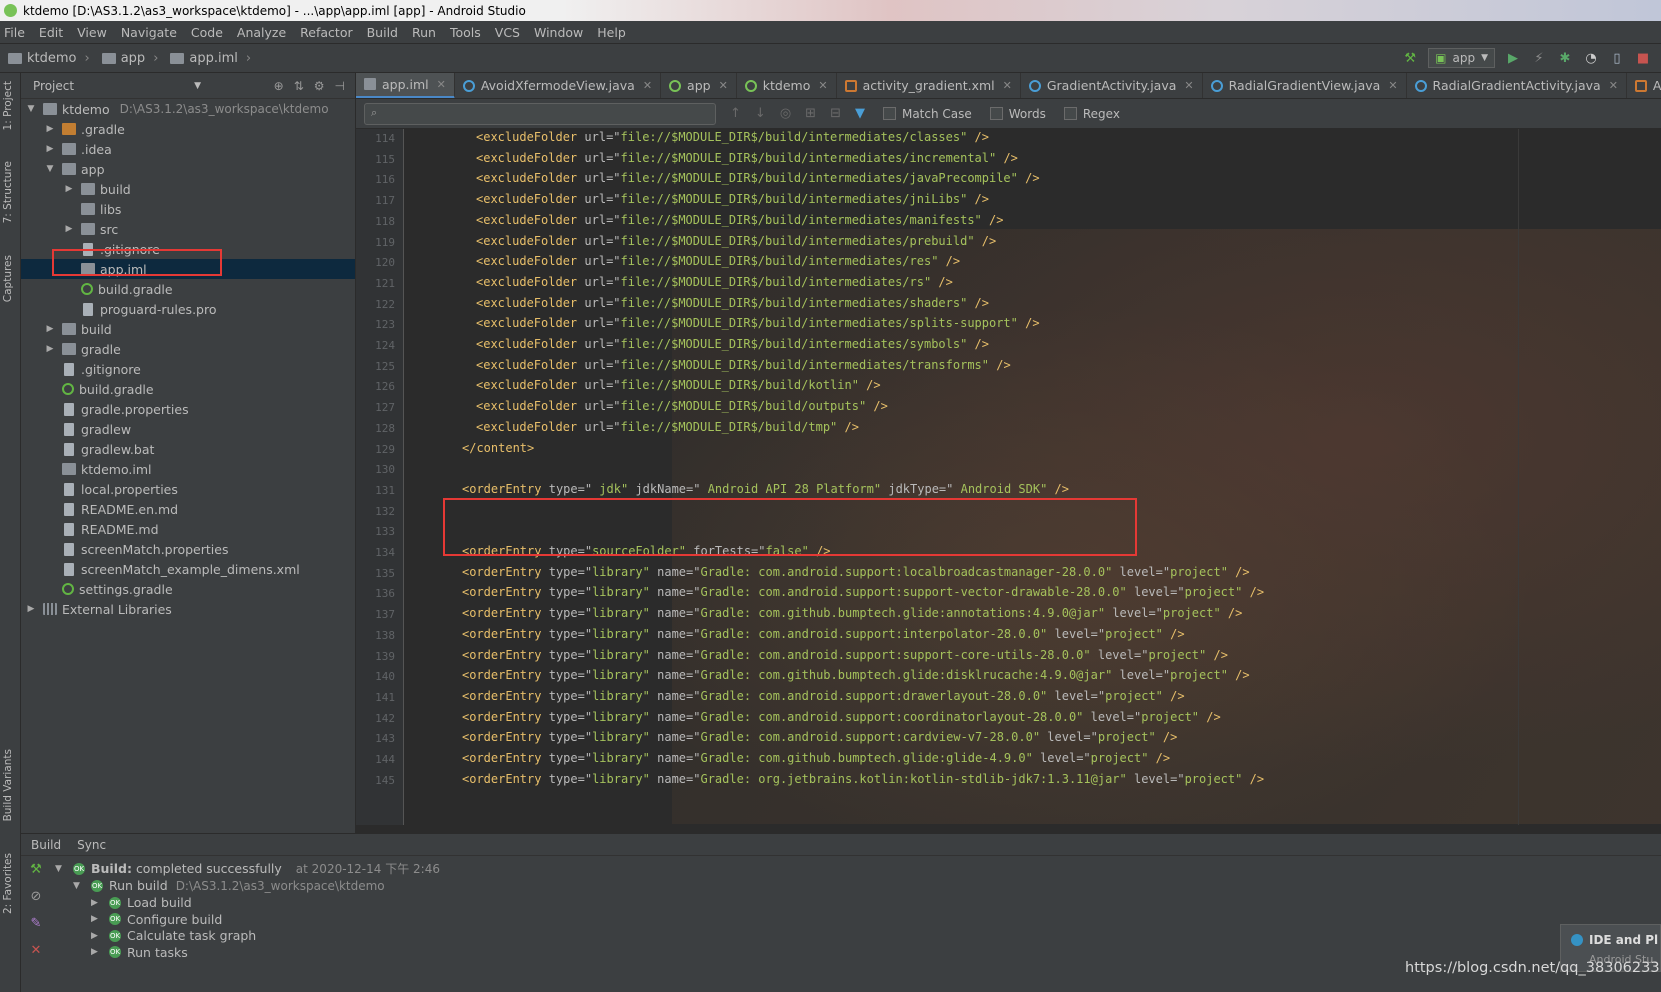 This screenshot has height=992, width=1661. I want to click on tree-item: screenMatch.properties, so click(188, 549).